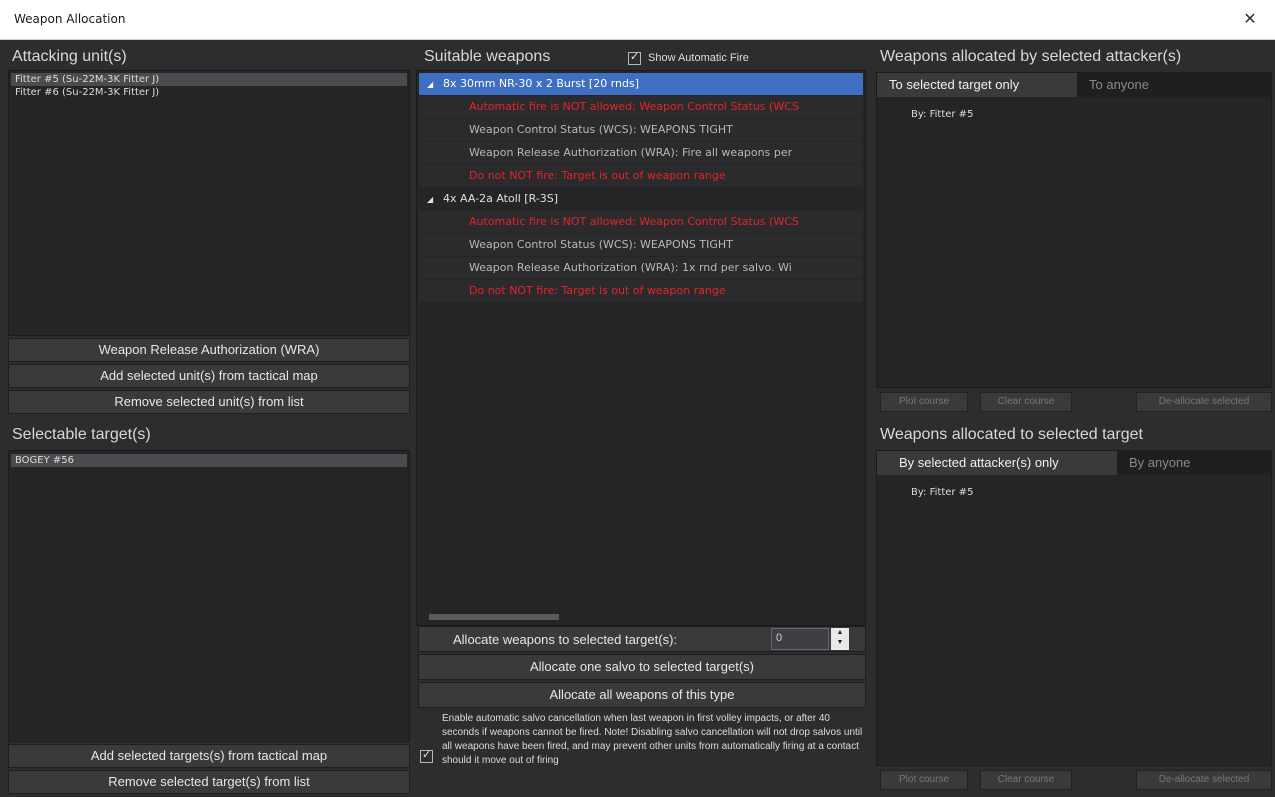 Image resolution: width=1275 pixels, height=797 pixels. Describe the element at coordinates (1250, 19) in the screenshot. I see `close-icon: ✕` at that location.